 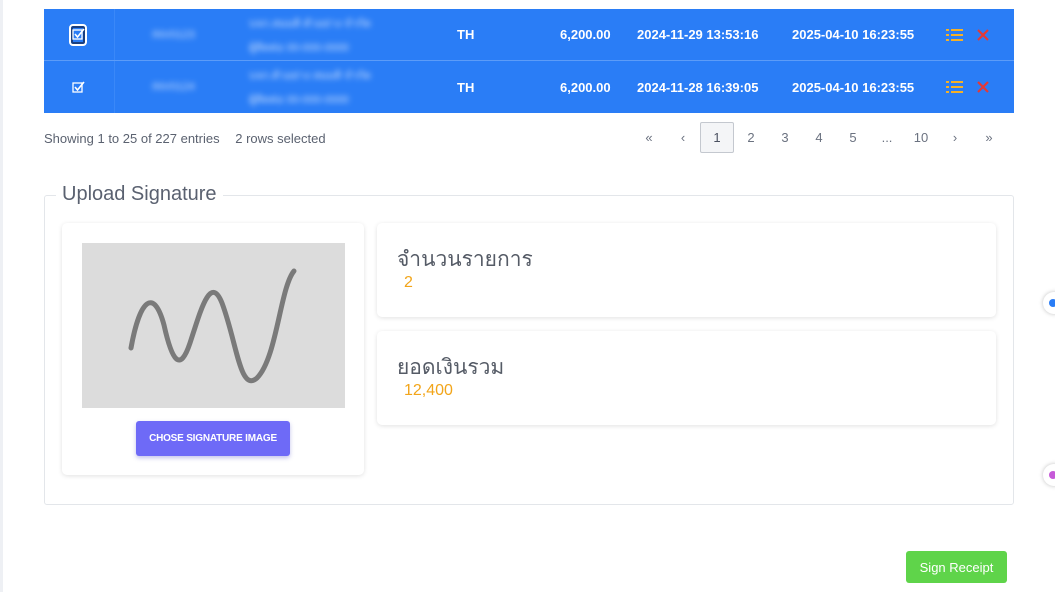 What do you see at coordinates (310, 76) in the screenshot?
I see `row-customer-name: บจก.ตัวอย่าง สมมติ จำกัด` at bounding box center [310, 76].